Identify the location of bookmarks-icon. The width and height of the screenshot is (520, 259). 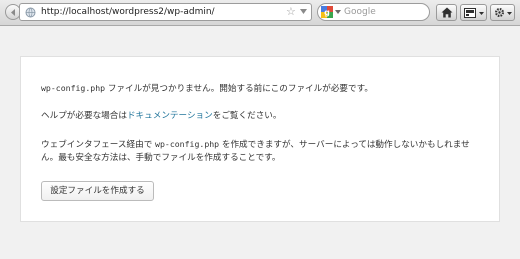
(470, 13).